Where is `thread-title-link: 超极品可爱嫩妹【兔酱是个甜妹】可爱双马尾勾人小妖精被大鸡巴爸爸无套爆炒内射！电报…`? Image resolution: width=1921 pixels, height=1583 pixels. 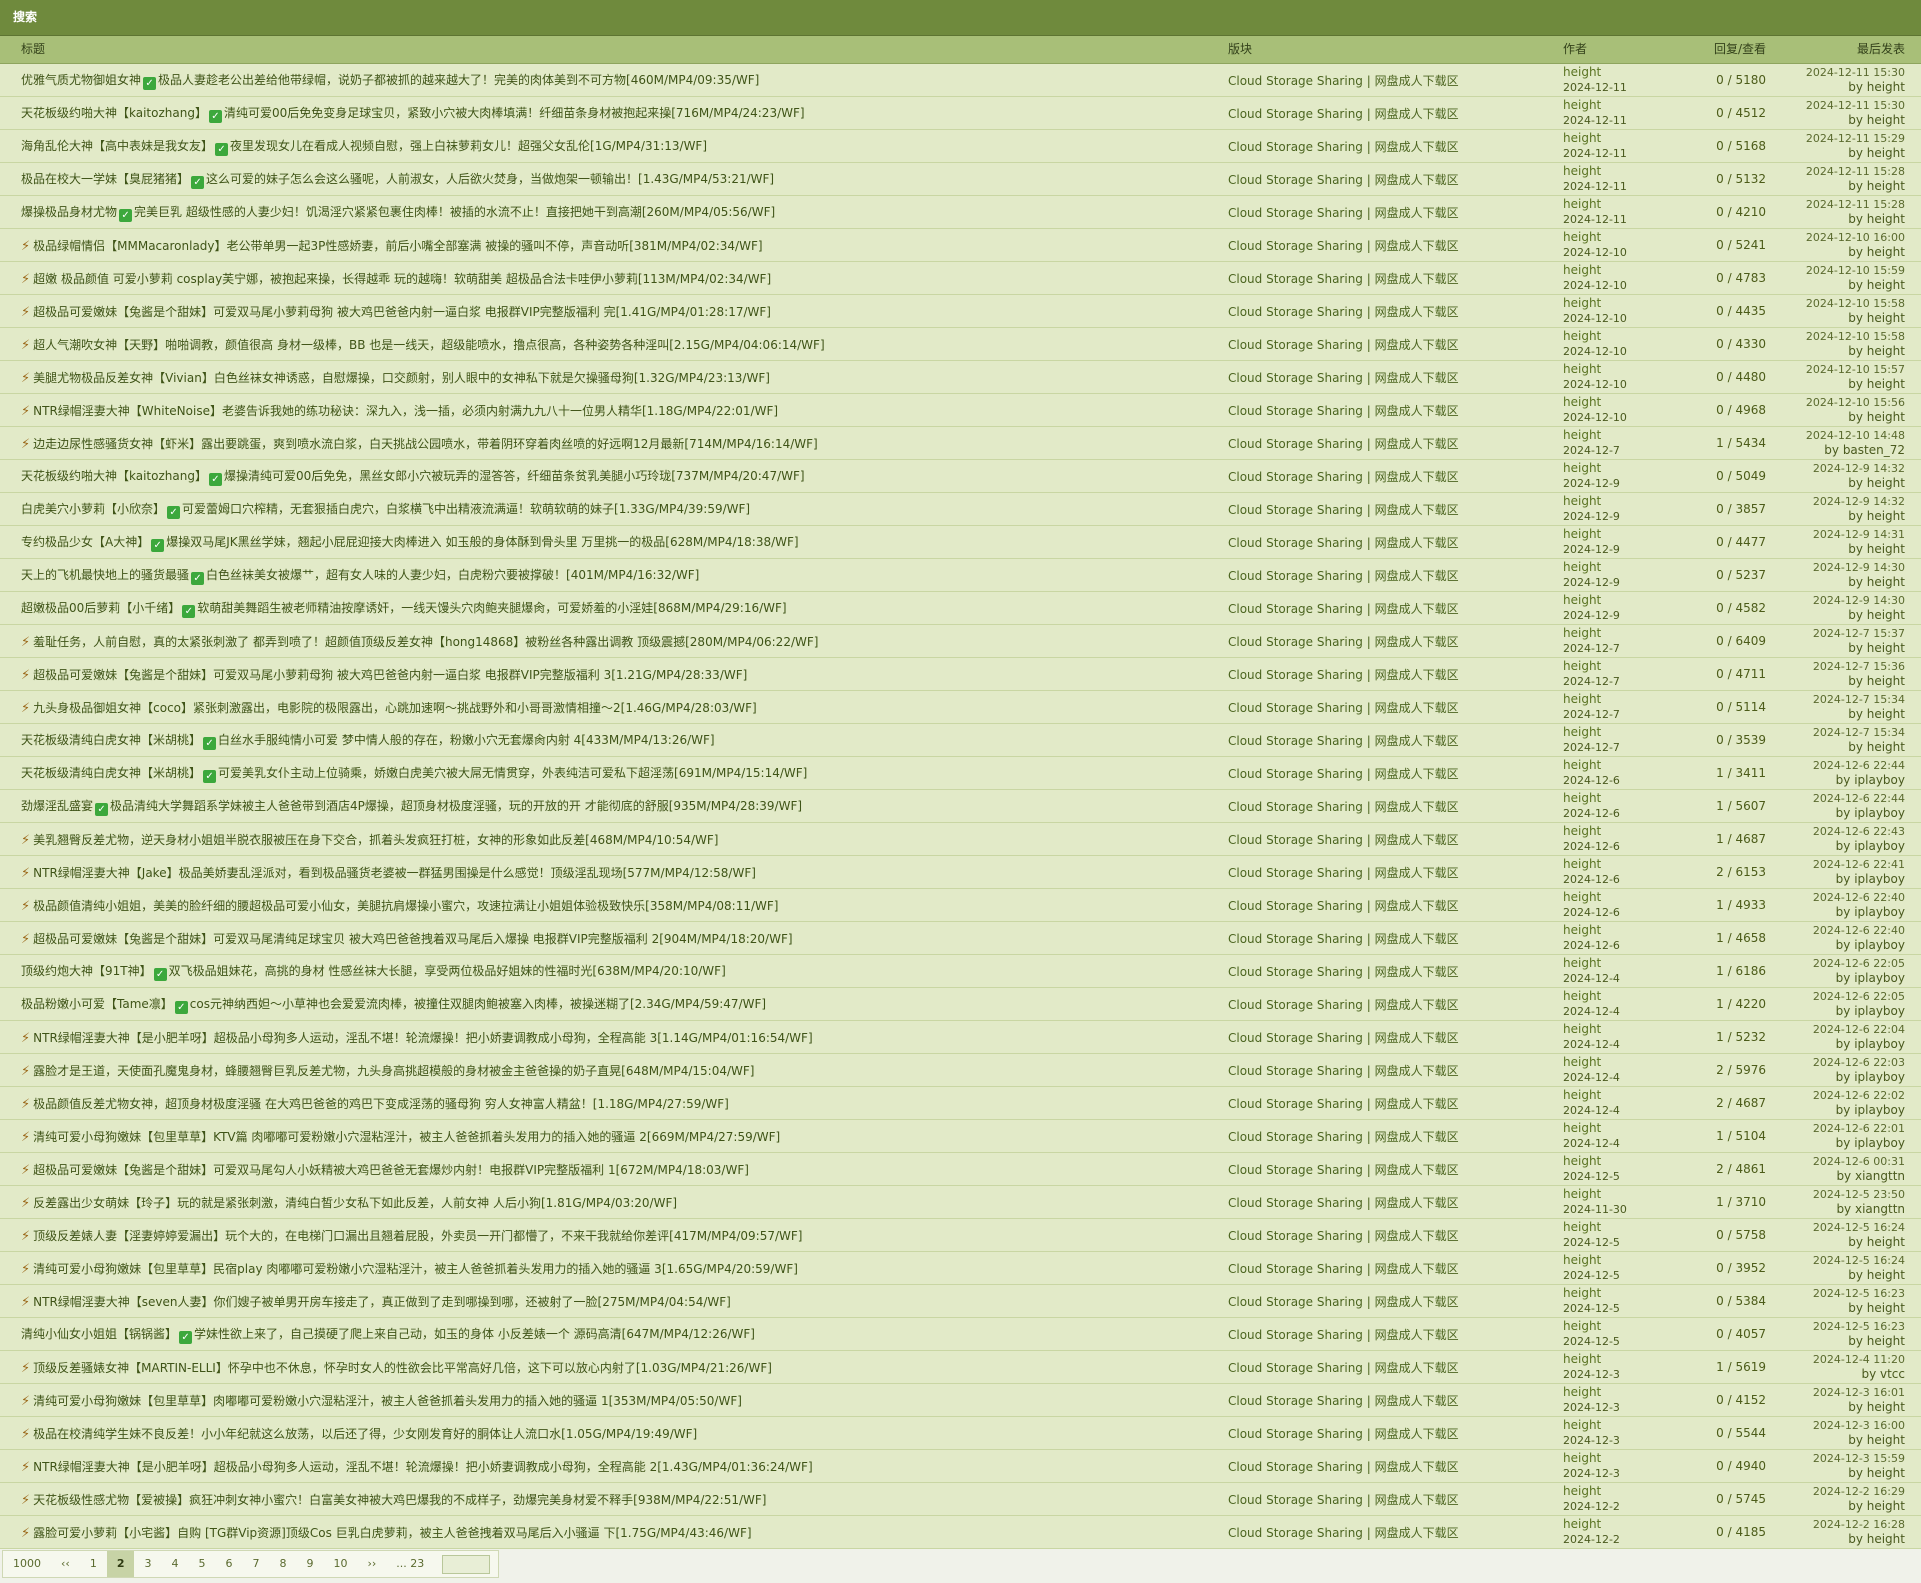 thread-title-link: 超极品可爱嫩妹【兔酱是个甜妹】可爱双马尾勾人小妖精被大鸡巴爸爸无套爆炒内射！电报… is located at coordinates (391, 1170).